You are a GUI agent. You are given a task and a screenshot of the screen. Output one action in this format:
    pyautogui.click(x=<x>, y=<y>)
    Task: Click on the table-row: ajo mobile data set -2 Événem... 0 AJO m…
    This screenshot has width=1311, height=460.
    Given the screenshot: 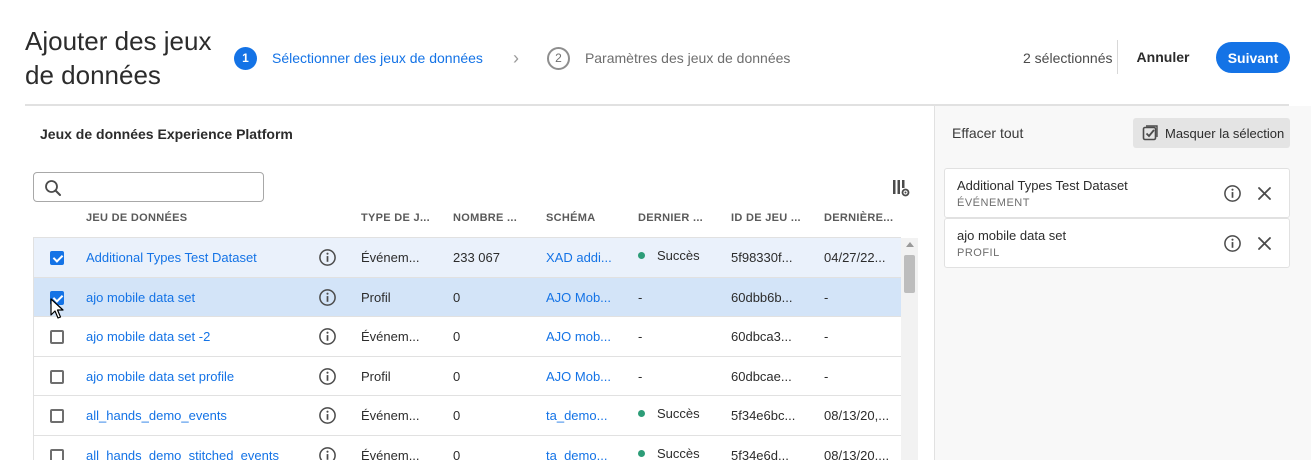 What is the action you would take?
    pyautogui.click(x=467, y=337)
    